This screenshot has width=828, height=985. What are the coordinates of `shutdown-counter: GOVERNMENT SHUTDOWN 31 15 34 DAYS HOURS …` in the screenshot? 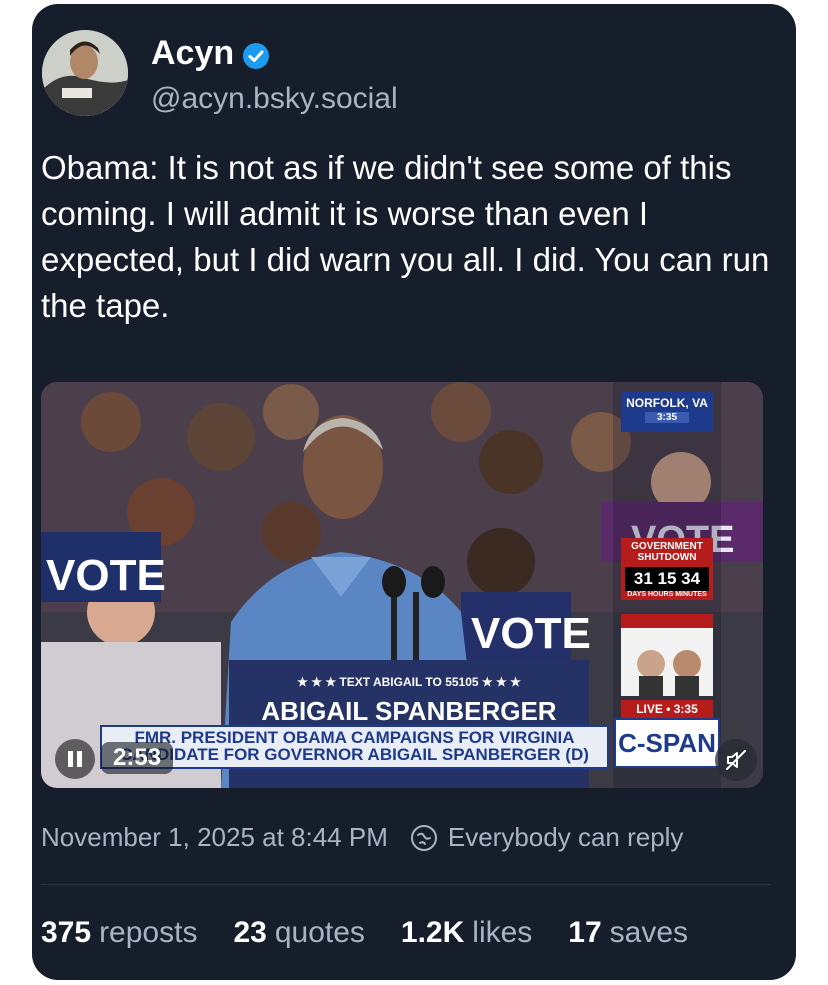 It's located at (667, 569).